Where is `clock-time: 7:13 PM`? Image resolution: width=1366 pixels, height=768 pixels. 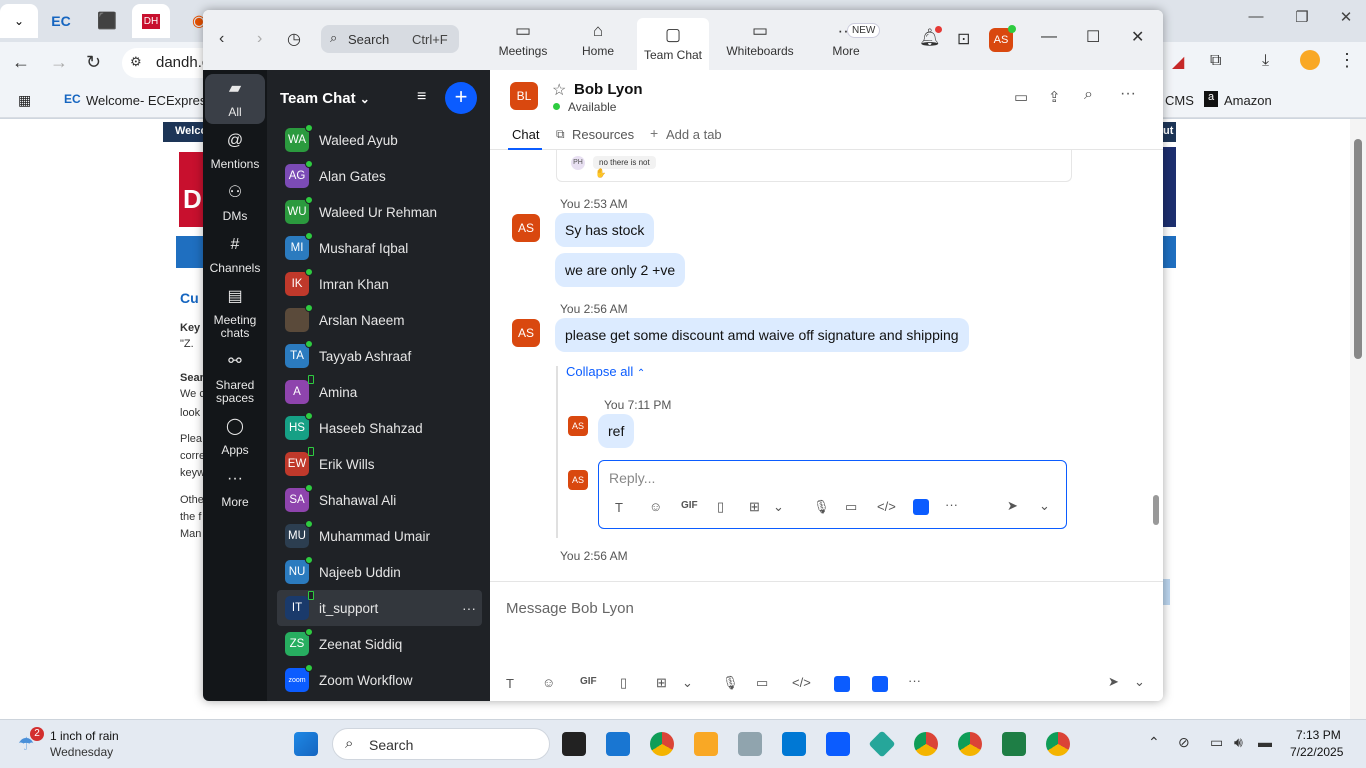 clock-time: 7:13 PM is located at coordinates (1318, 735).